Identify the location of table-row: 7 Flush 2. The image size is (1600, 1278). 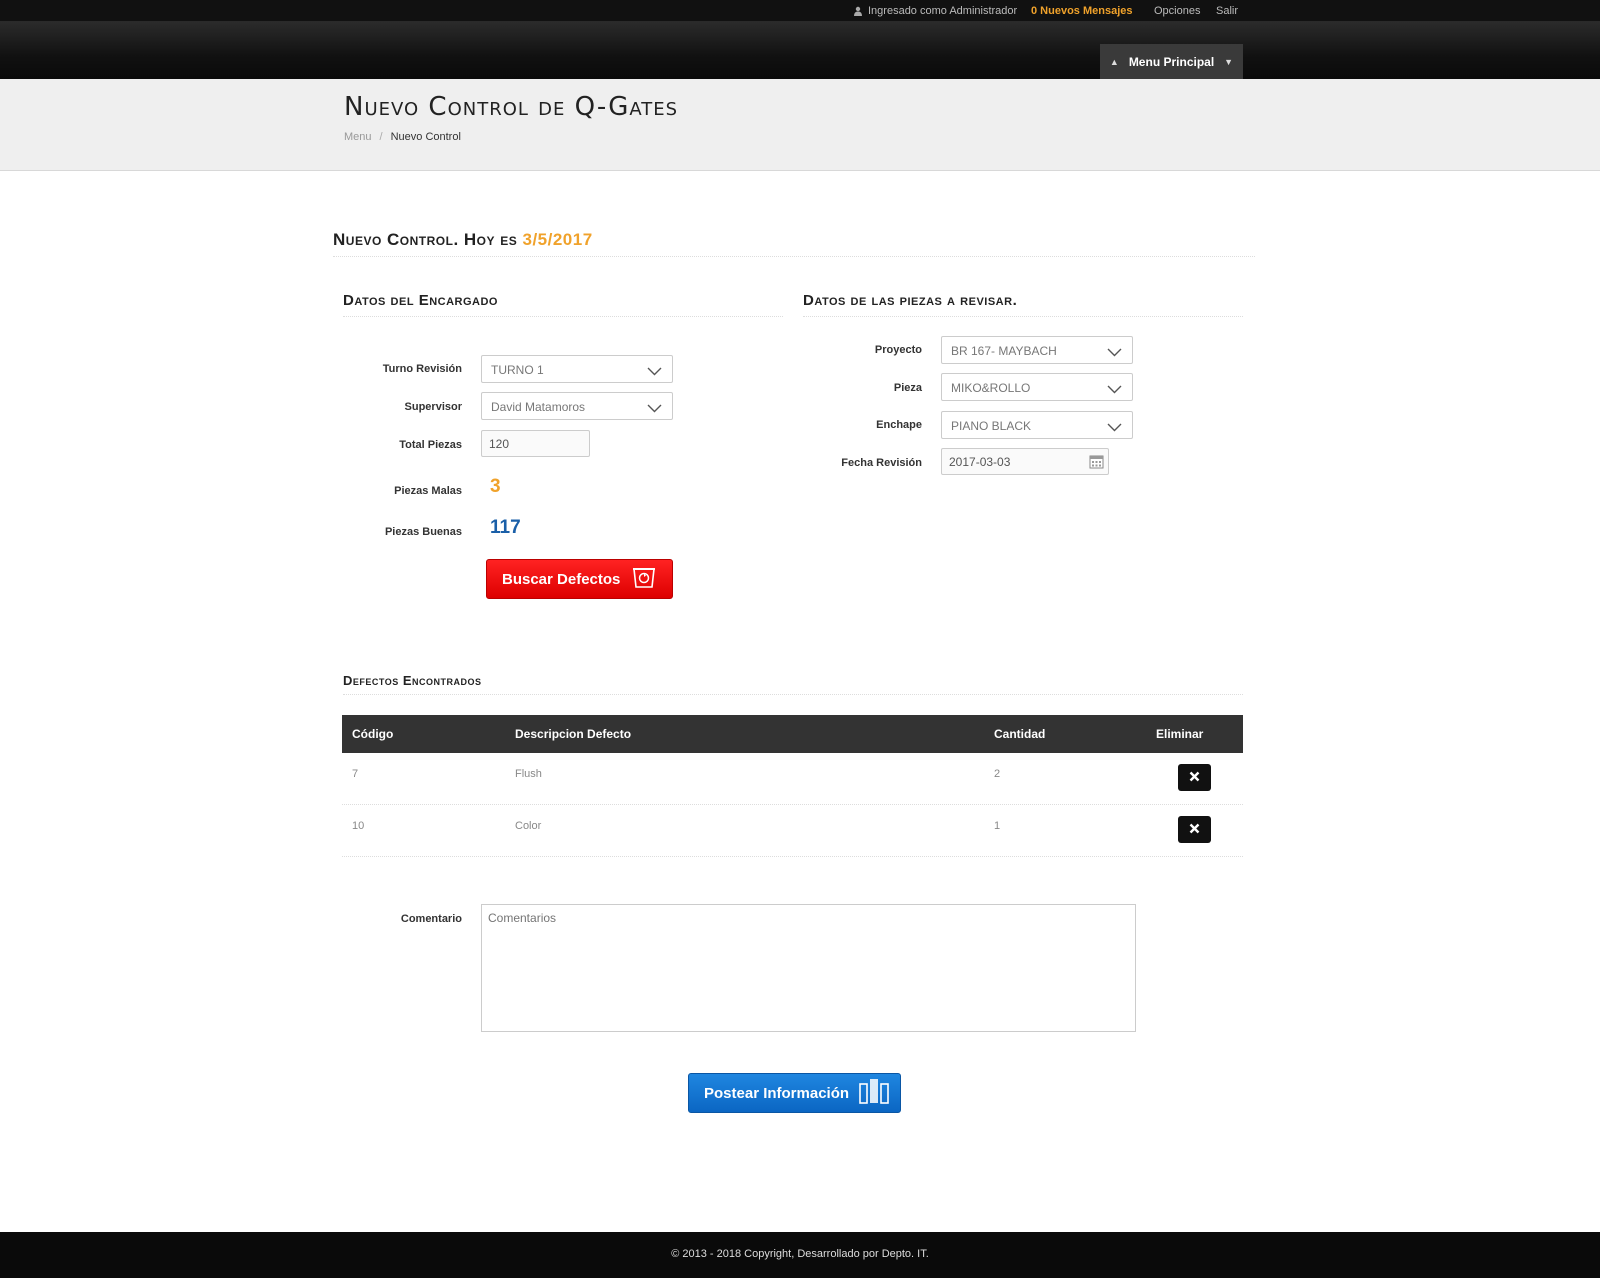
(792, 779).